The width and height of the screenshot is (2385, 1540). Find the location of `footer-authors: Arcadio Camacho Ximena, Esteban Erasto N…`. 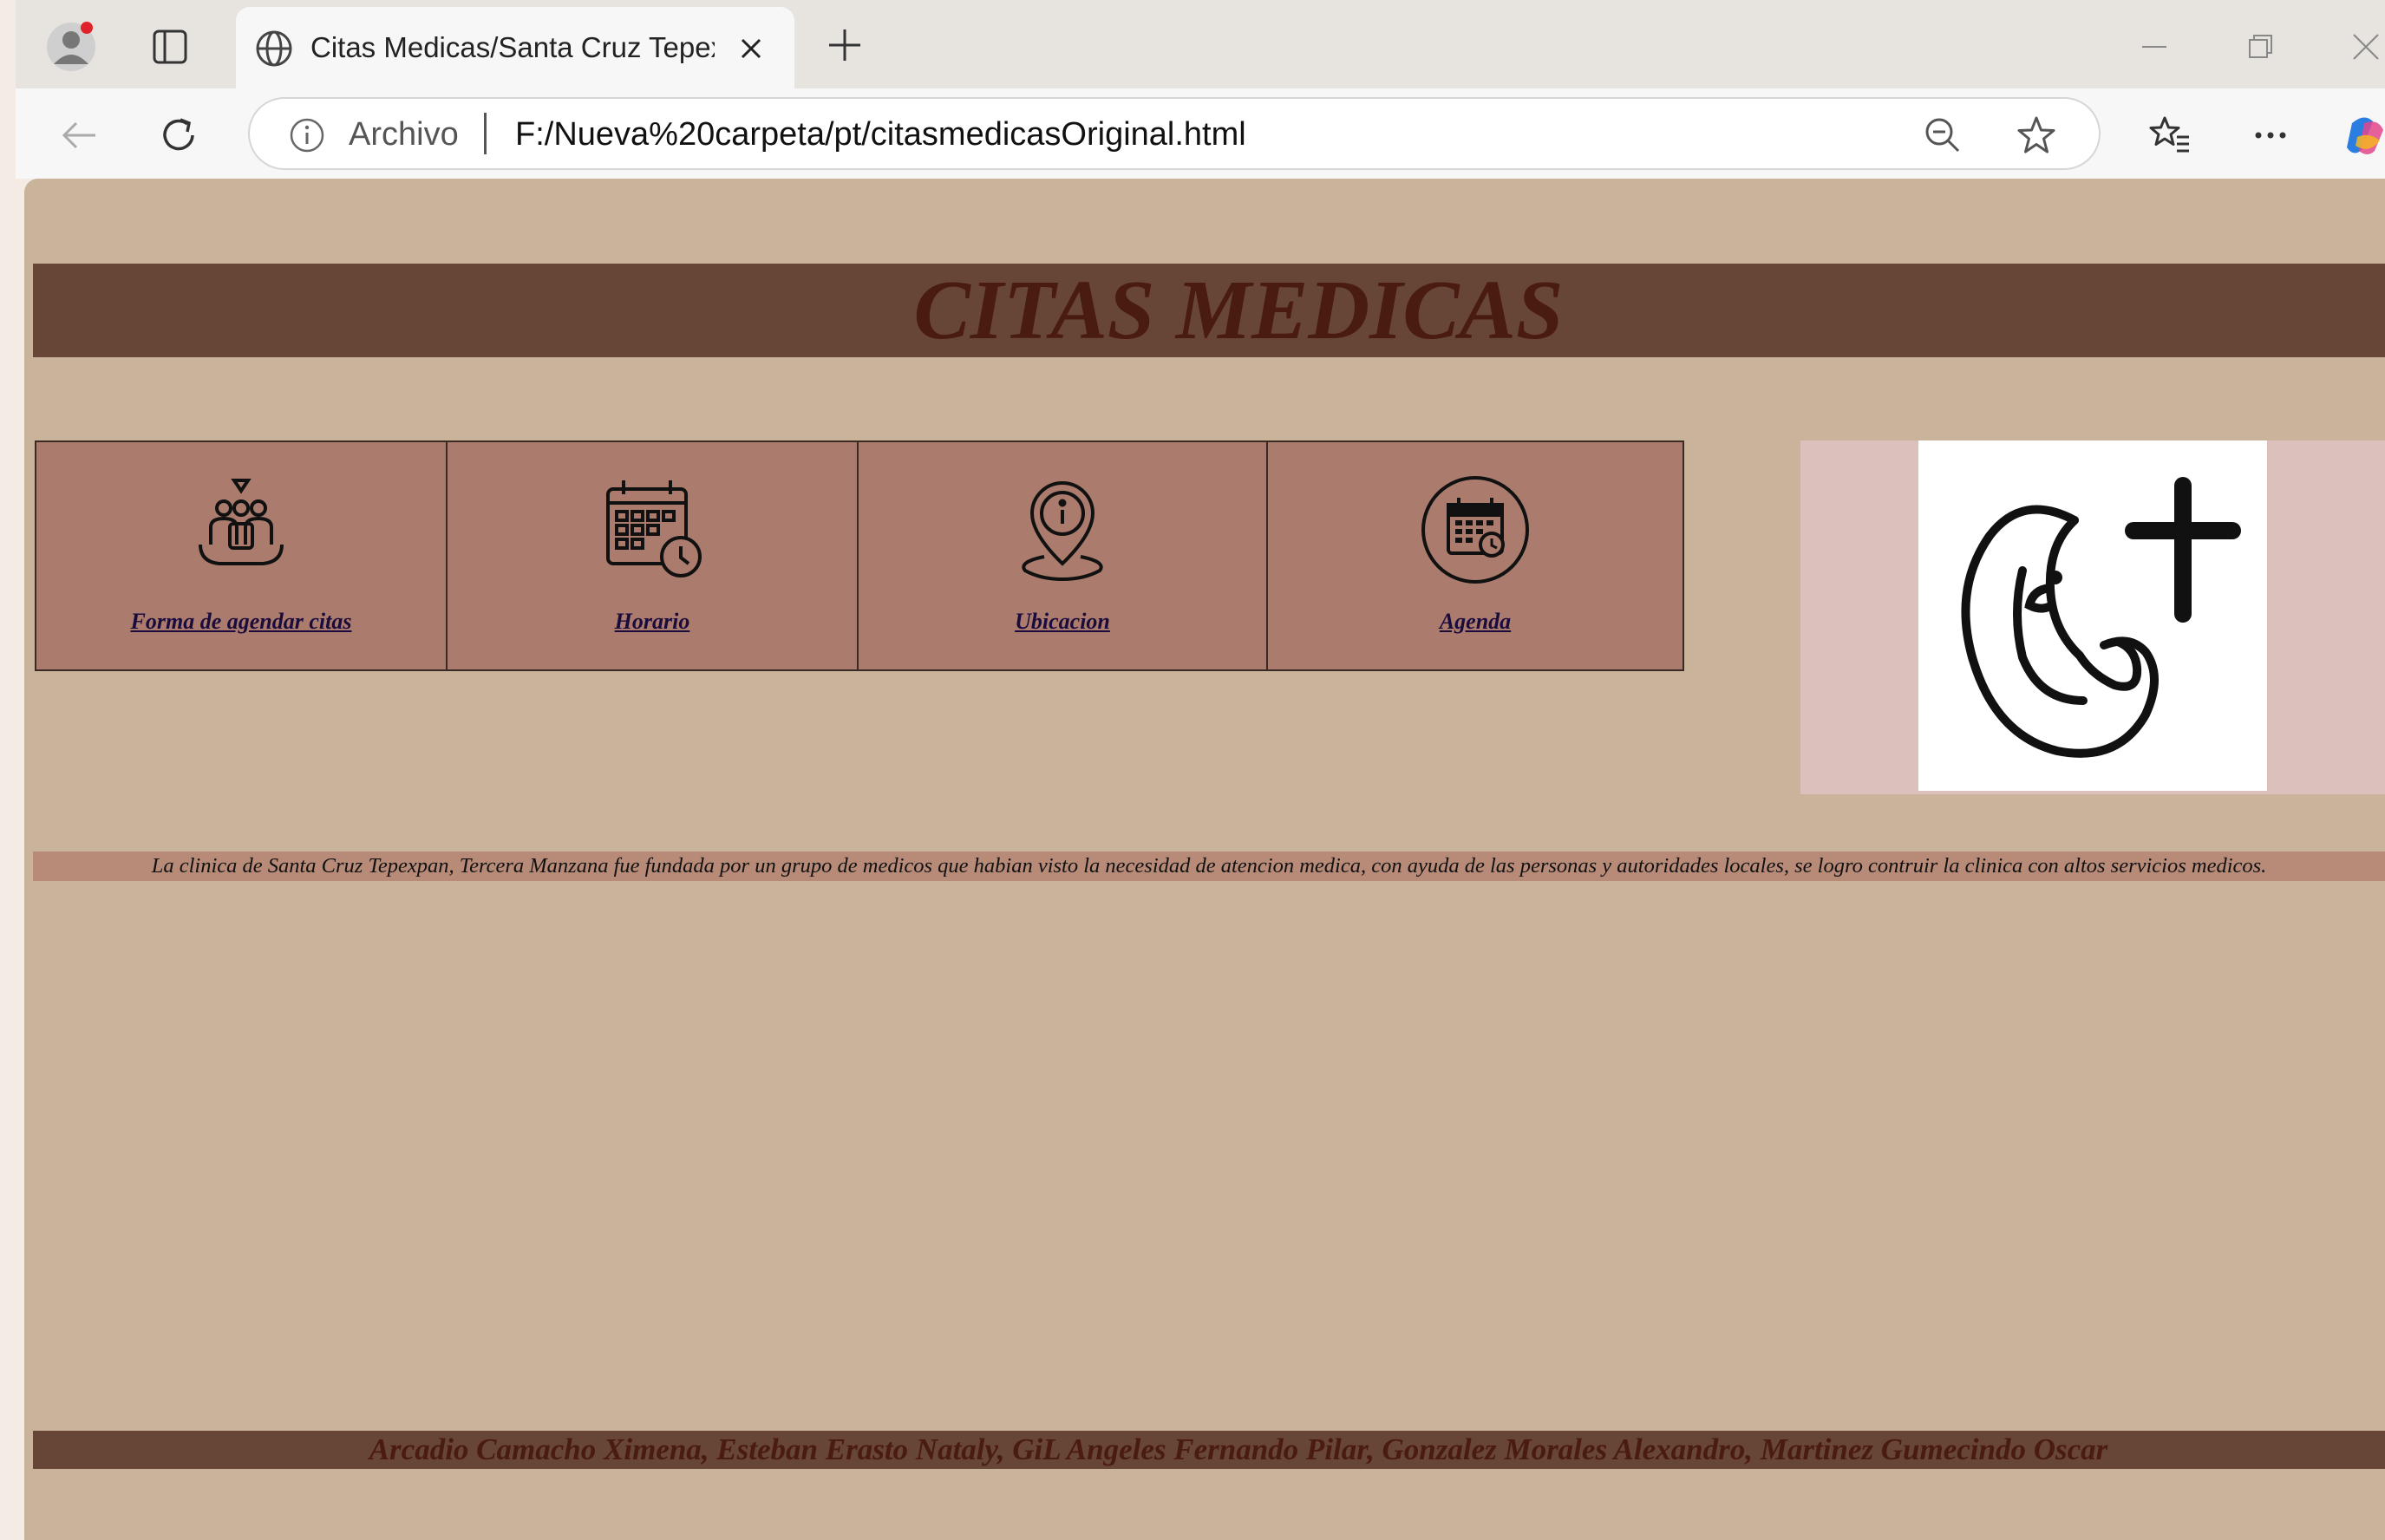

footer-authors: Arcadio Camacho Ximena, Esteban Erasto N… is located at coordinates (1238, 1449).